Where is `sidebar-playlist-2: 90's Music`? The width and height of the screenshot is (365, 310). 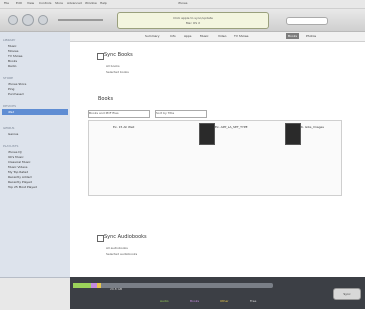
sidebar-playlist-2: 90's Music is located at coordinates (16, 157).